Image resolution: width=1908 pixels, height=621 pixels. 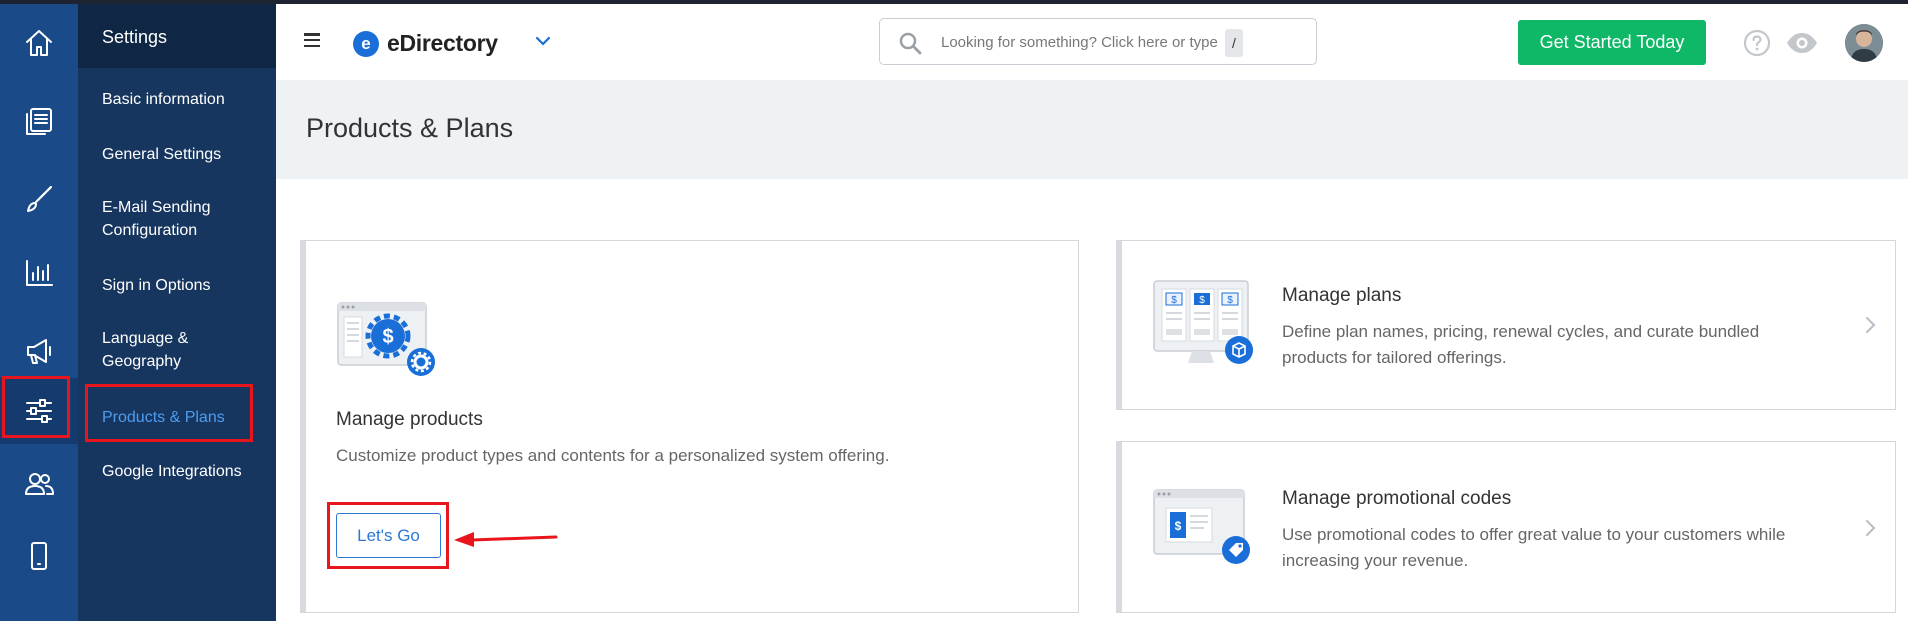 I want to click on manage-products-heading: Manage products, so click(x=409, y=419).